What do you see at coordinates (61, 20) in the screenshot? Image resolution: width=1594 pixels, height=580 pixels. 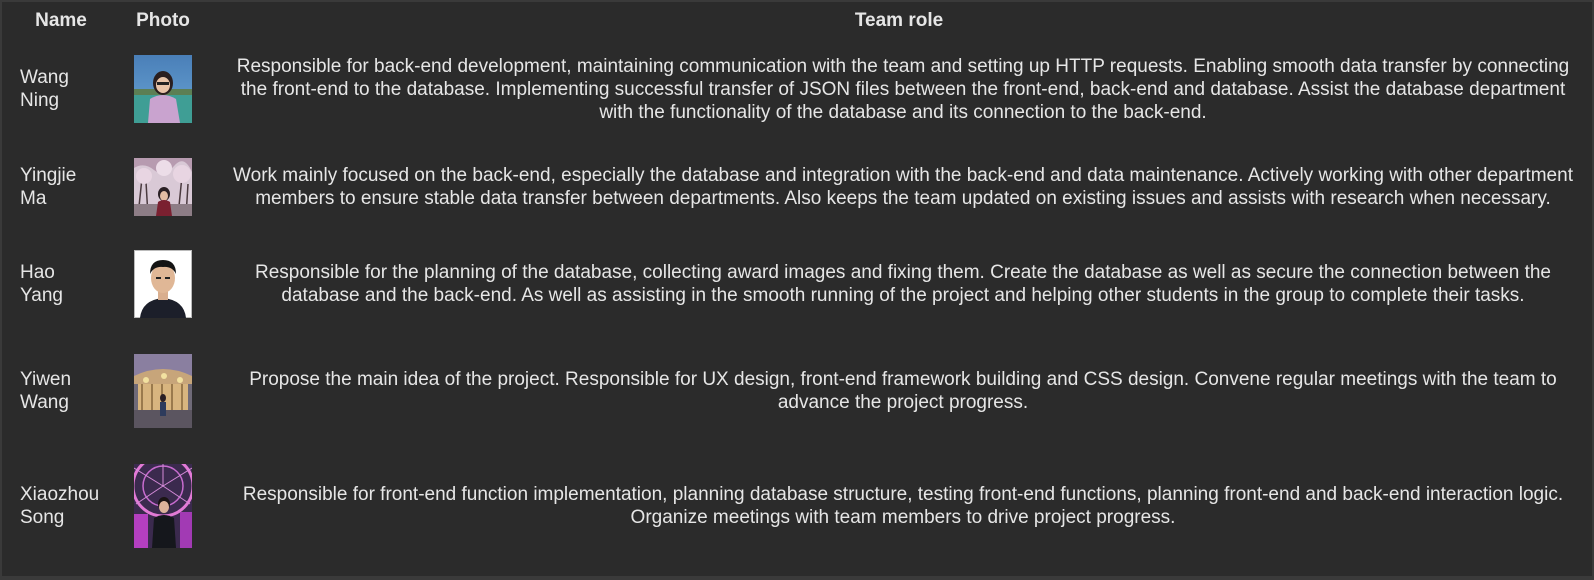 I see `name-column-header: Name` at bounding box center [61, 20].